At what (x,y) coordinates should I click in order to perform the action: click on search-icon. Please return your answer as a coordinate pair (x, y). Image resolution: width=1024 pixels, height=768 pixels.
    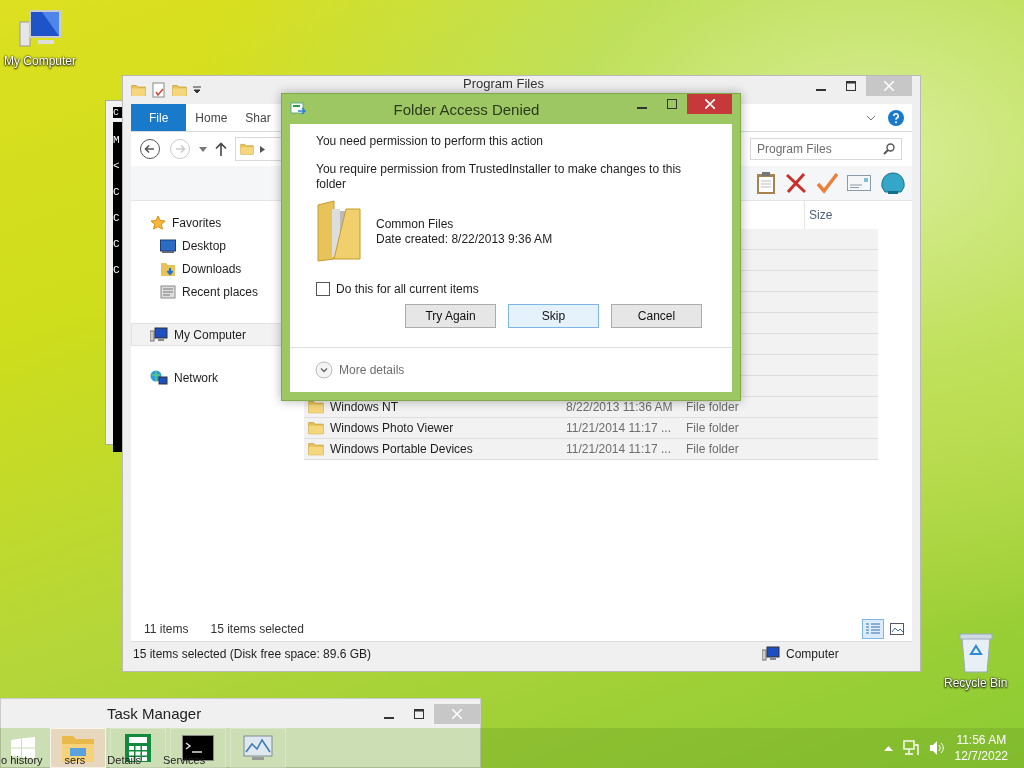
    Looking at the image, I should click on (889, 149).